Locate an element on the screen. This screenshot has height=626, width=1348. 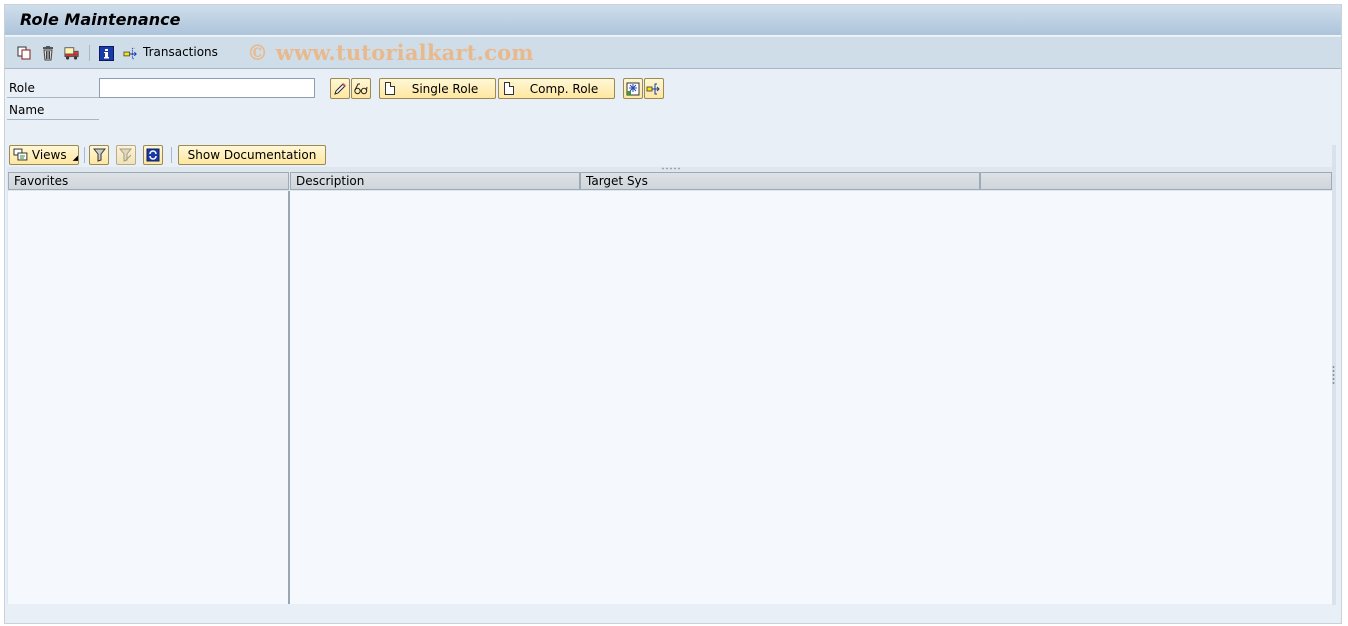
info-icon is located at coordinates (106, 53).